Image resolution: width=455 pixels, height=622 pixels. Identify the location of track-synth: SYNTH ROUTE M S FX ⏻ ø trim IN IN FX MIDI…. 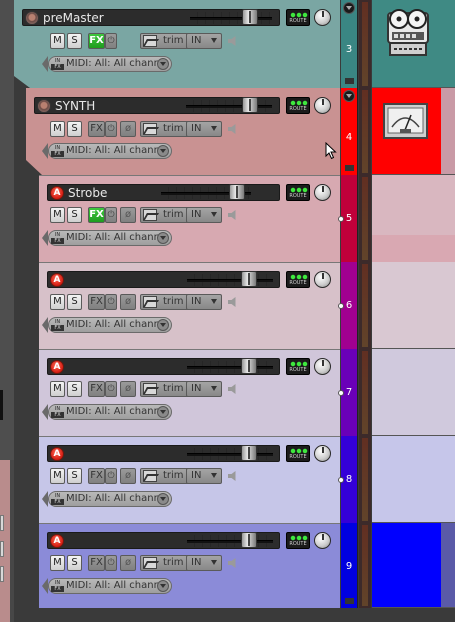
(183, 131).